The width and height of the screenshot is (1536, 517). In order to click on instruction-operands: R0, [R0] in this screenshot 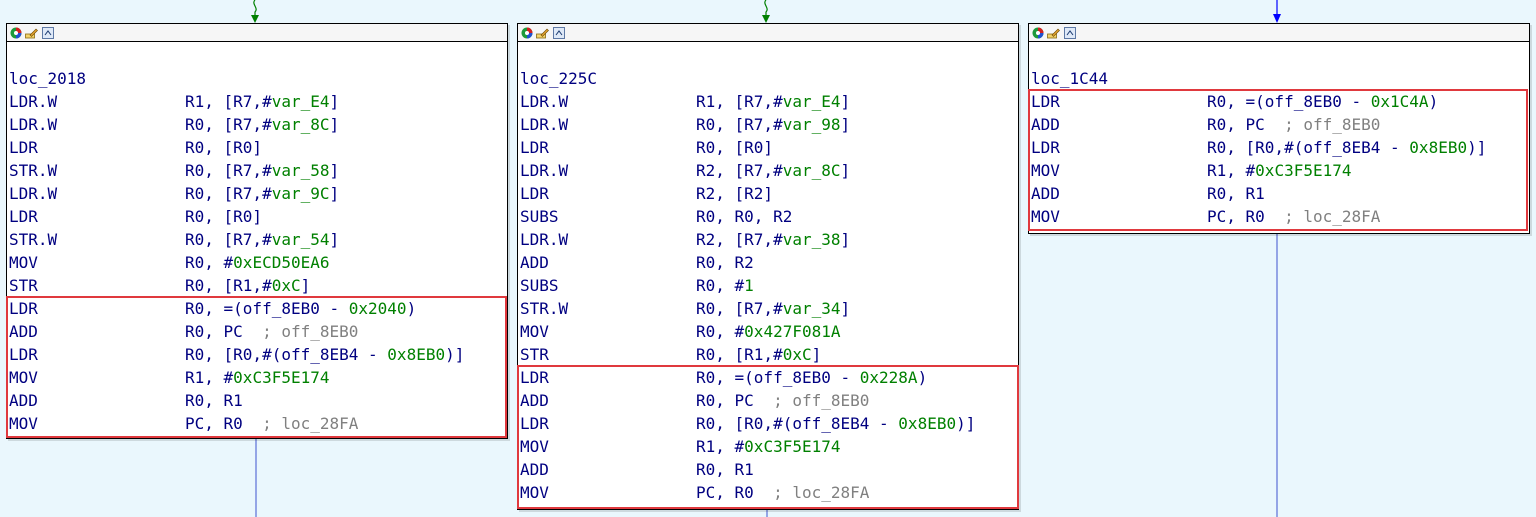, I will do `click(223, 216)`.